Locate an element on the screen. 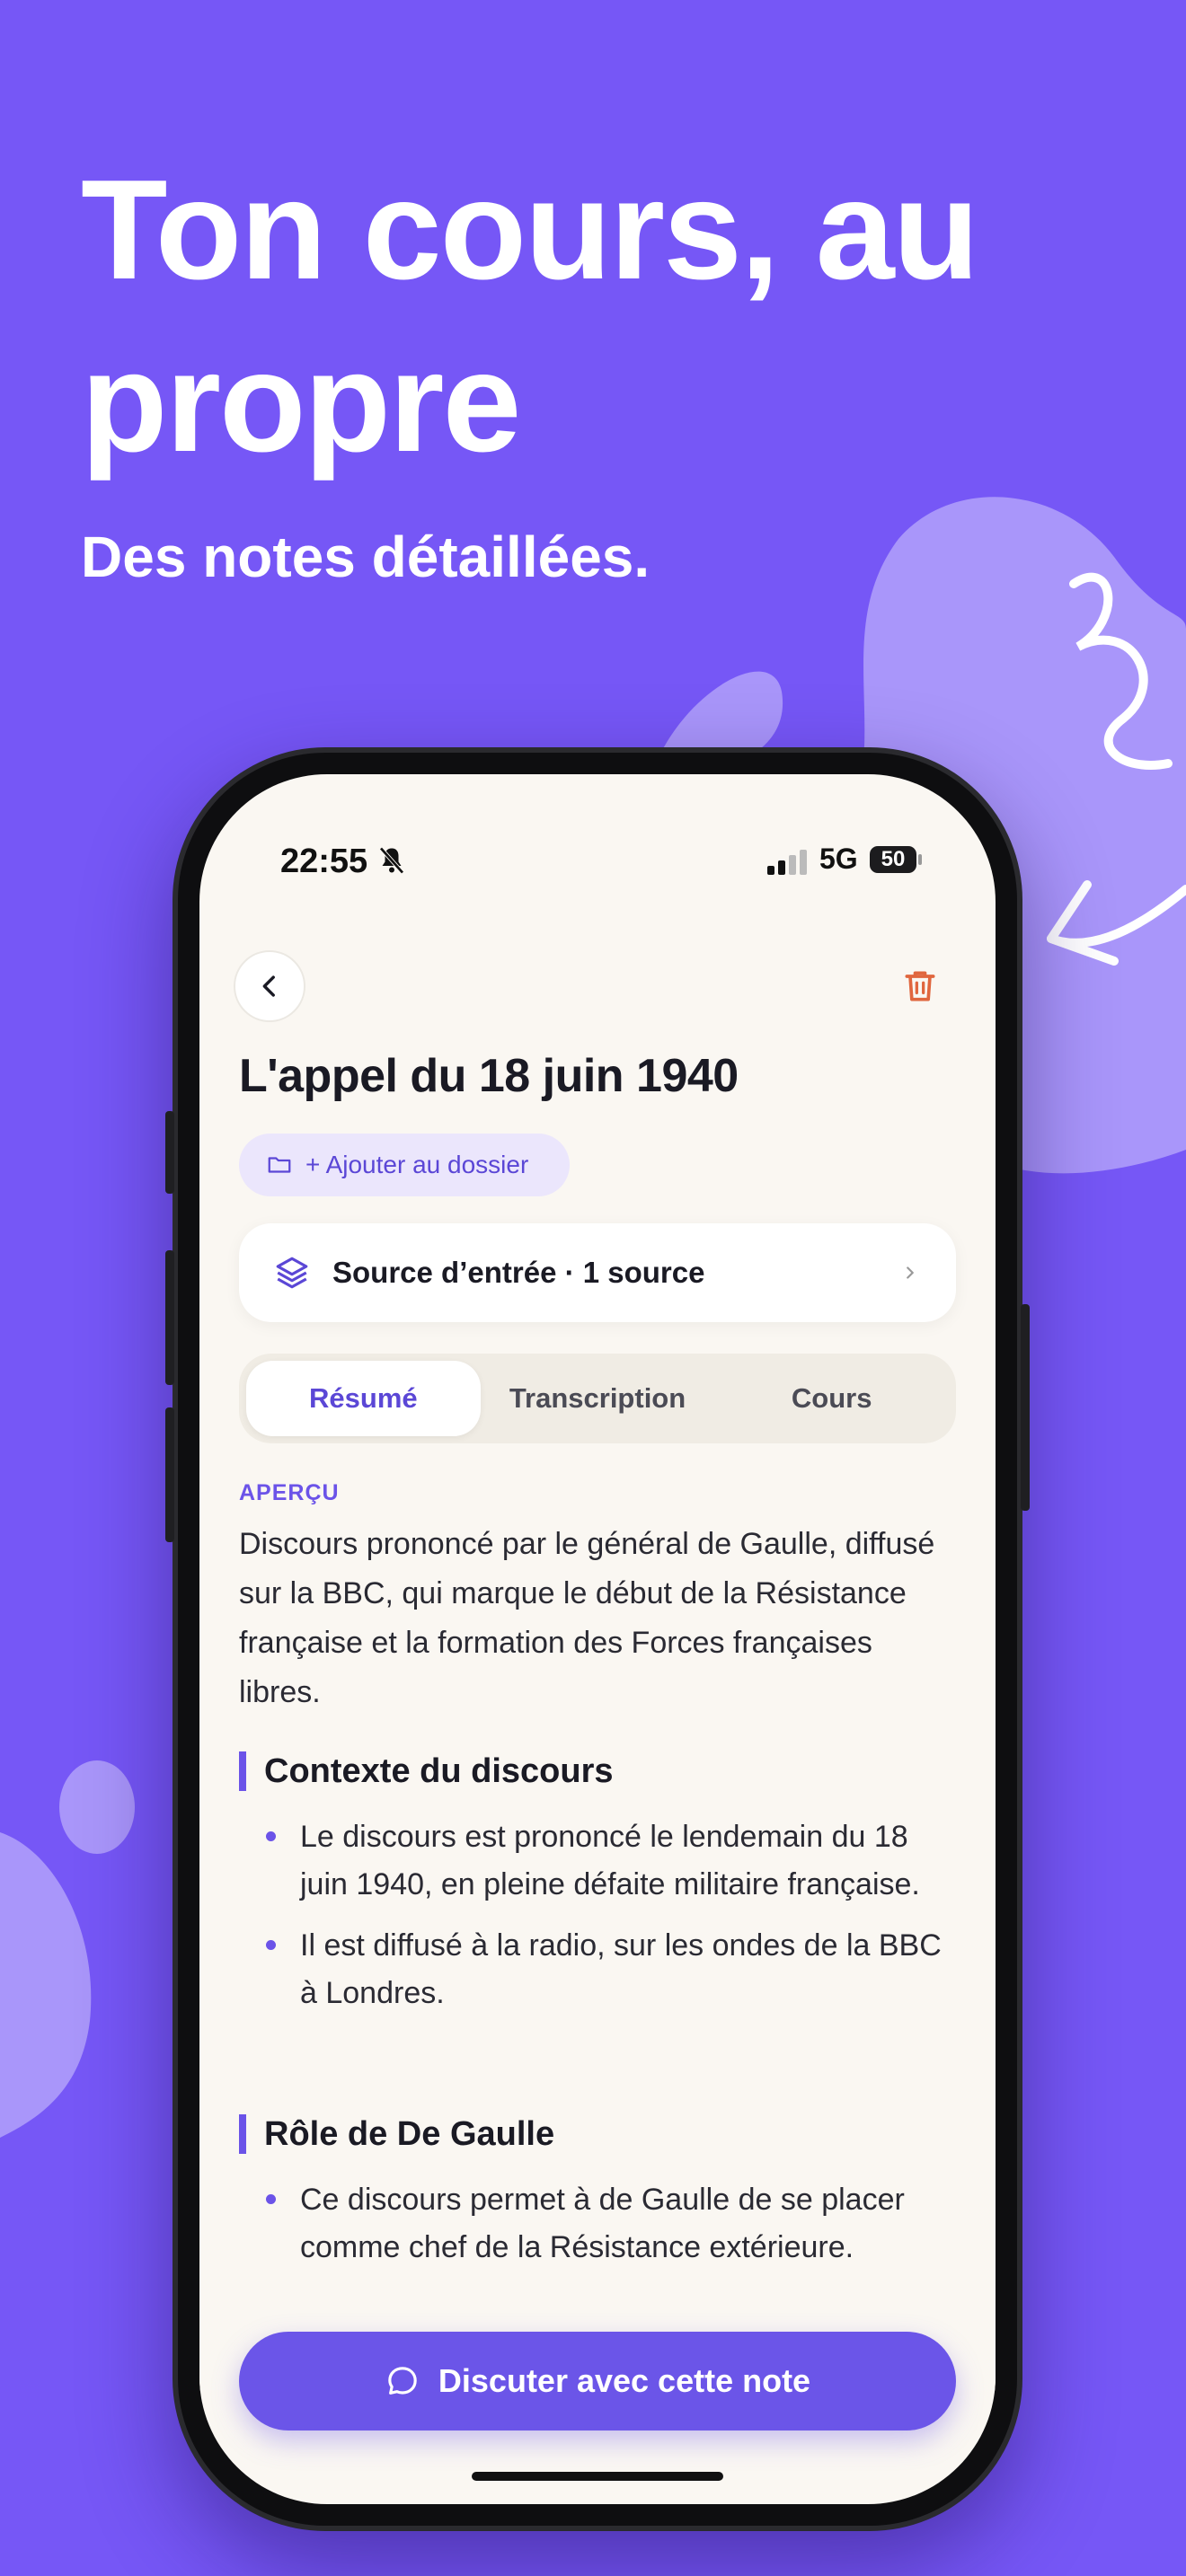  tab-resume: Résumé is located at coordinates (363, 1398).